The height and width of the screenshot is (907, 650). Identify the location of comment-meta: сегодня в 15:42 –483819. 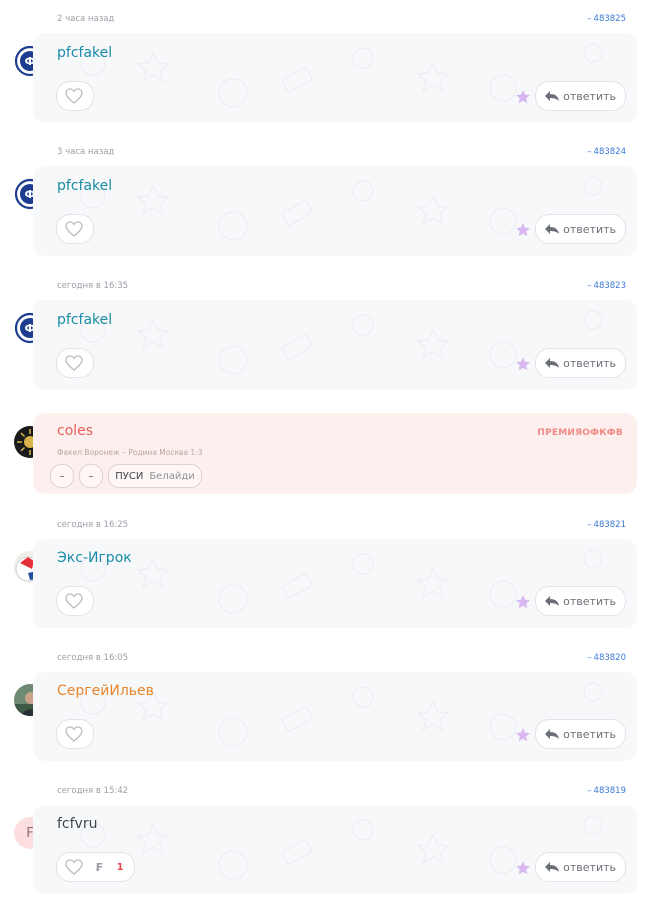
(341, 792).